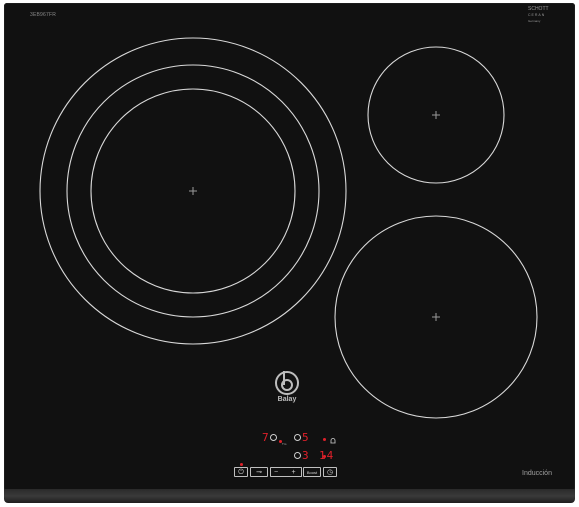  What do you see at coordinates (327, 455) in the screenshot?
I see `zone-bottom-right-display: 14` at bounding box center [327, 455].